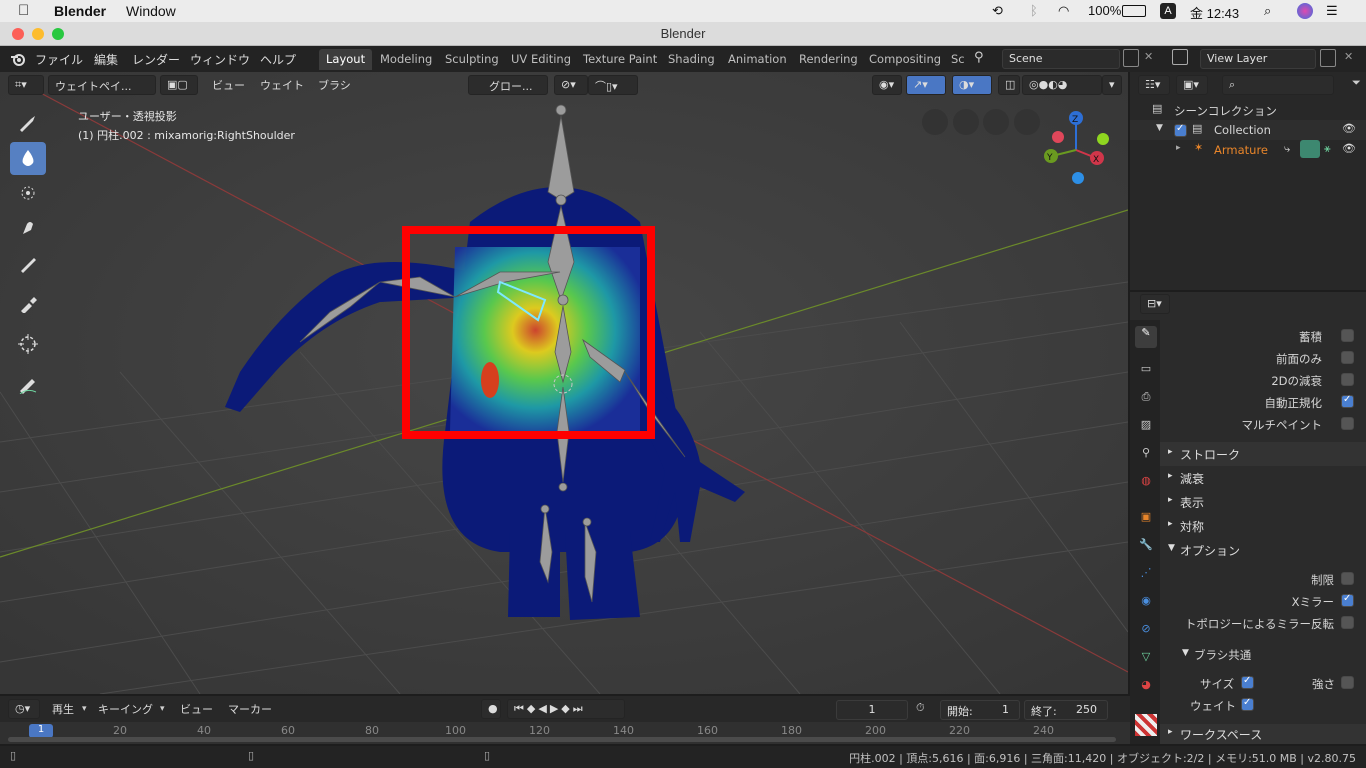  Describe the element at coordinates (926, 85) in the screenshot. I see `gizmo-toggle-icon: ↗▾` at that location.